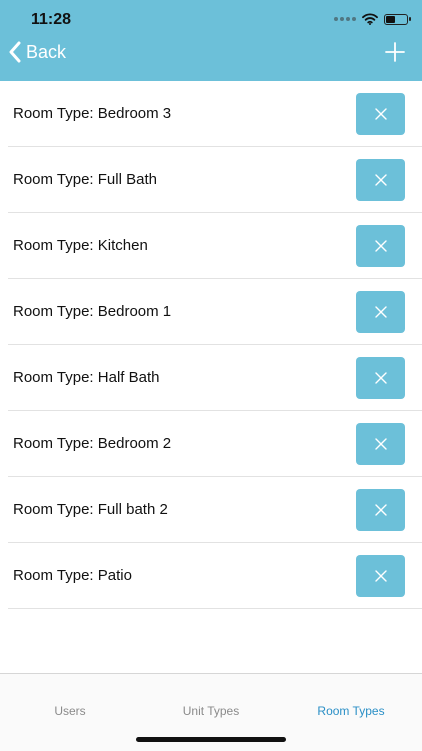 This screenshot has width=422, height=751. I want to click on list-item: Room Type: Bedroom 3, so click(215, 114).